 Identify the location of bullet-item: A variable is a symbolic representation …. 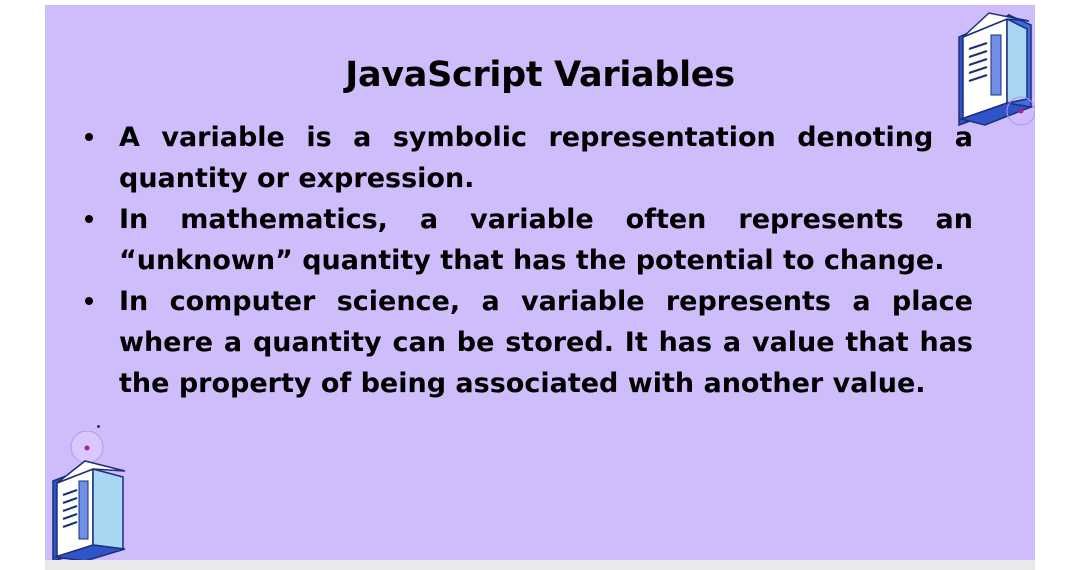
(528, 158).